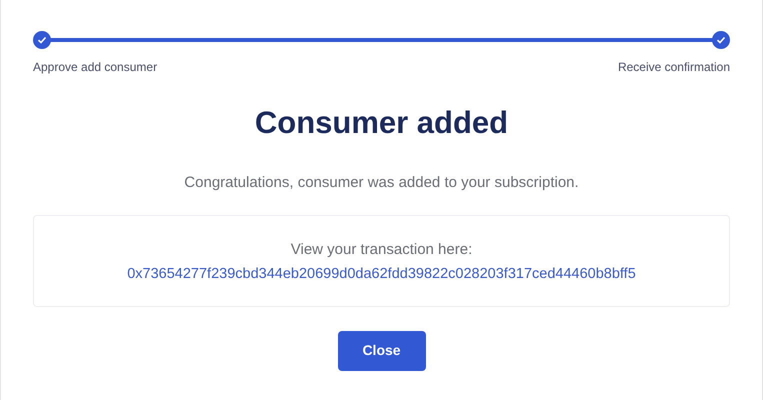 This screenshot has height=400, width=763. I want to click on dialog-title: Consumer added, so click(381, 122).